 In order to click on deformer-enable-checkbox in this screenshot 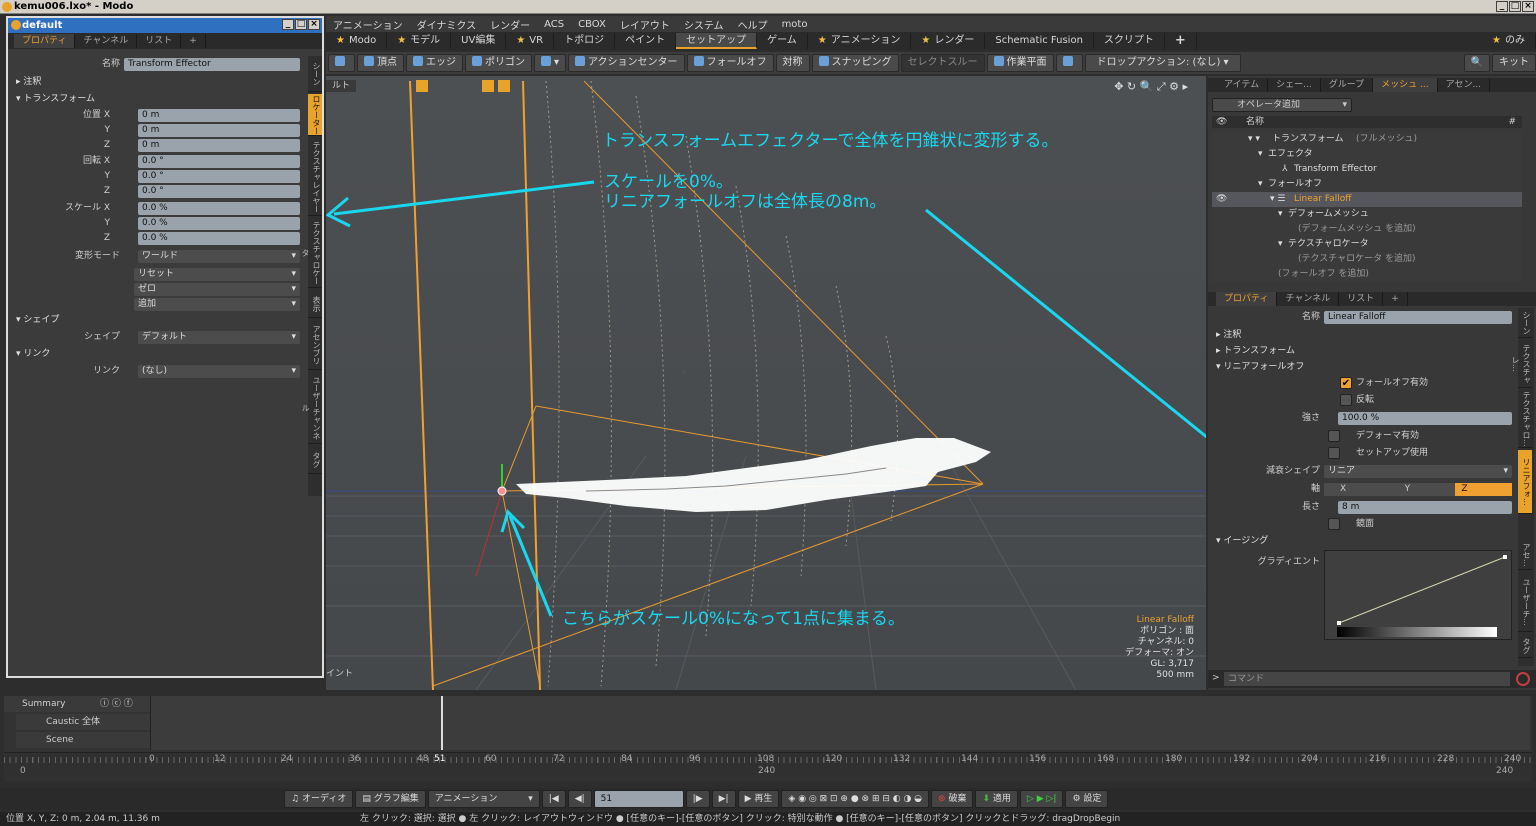, I will do `click(1334, 436)`.